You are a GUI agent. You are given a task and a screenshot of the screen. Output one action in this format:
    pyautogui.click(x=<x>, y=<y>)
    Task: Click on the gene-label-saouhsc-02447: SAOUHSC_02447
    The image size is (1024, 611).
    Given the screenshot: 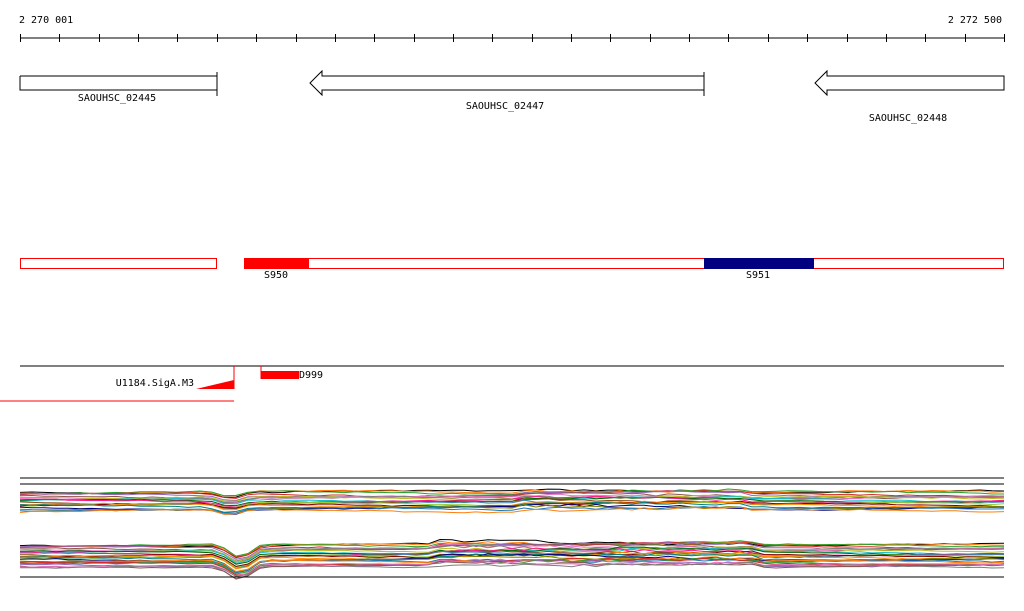 What is the action you would take?
    pyautogui.click(x=505, y=106)
    